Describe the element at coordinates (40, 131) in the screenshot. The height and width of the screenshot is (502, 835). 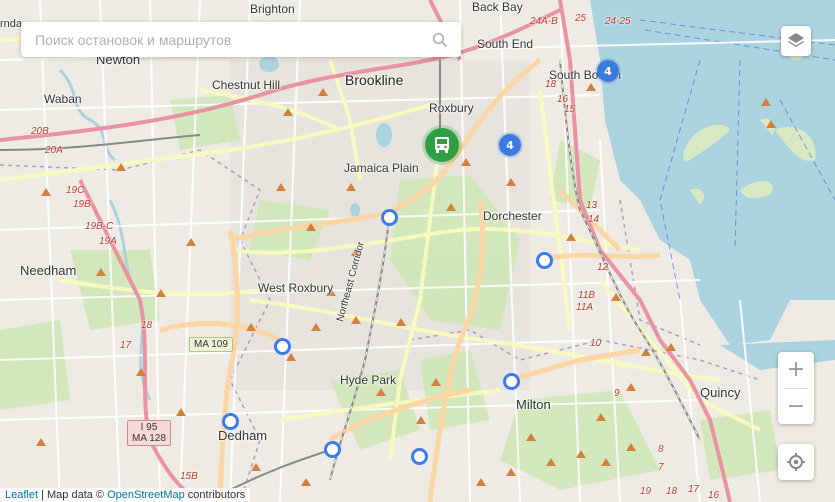
I see `route-label: 20B` at that location.